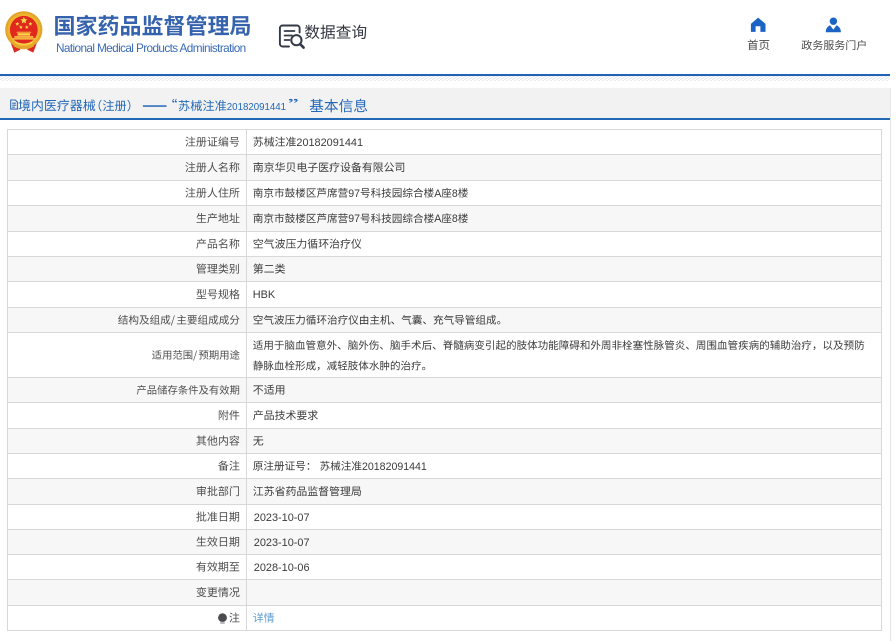 Image resolution: width=896 pixels, height=641 pixels. I want to click on svg-text:National Medical Products Admi: National Medical Products Administration, so click(151, 48).